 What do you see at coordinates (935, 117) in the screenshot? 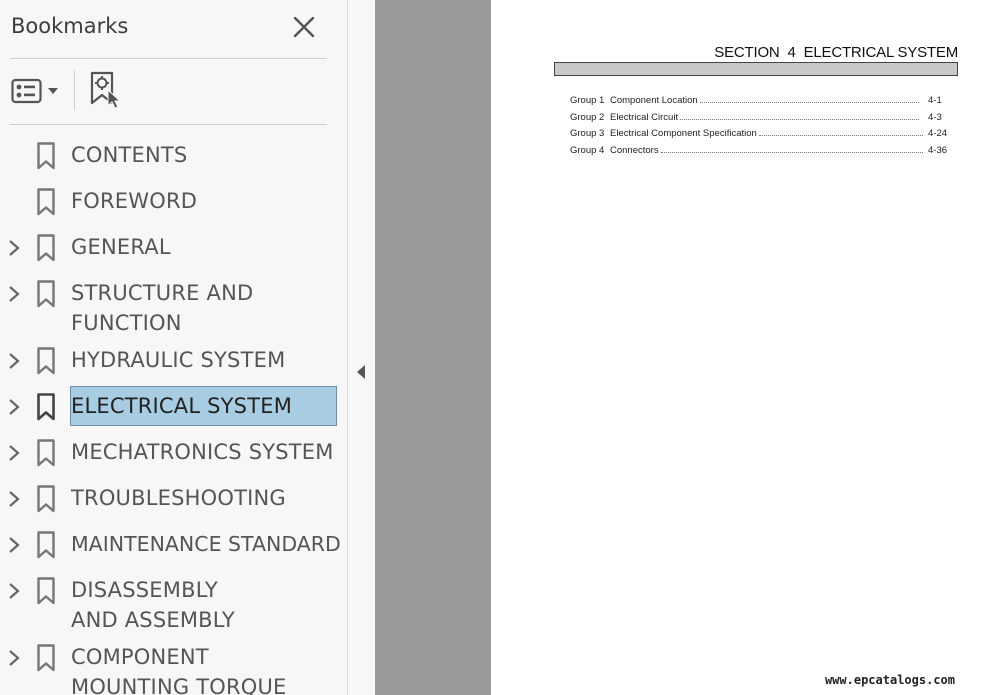
I see `toc-page-number: 4-3` at bounding box center [935, 117].